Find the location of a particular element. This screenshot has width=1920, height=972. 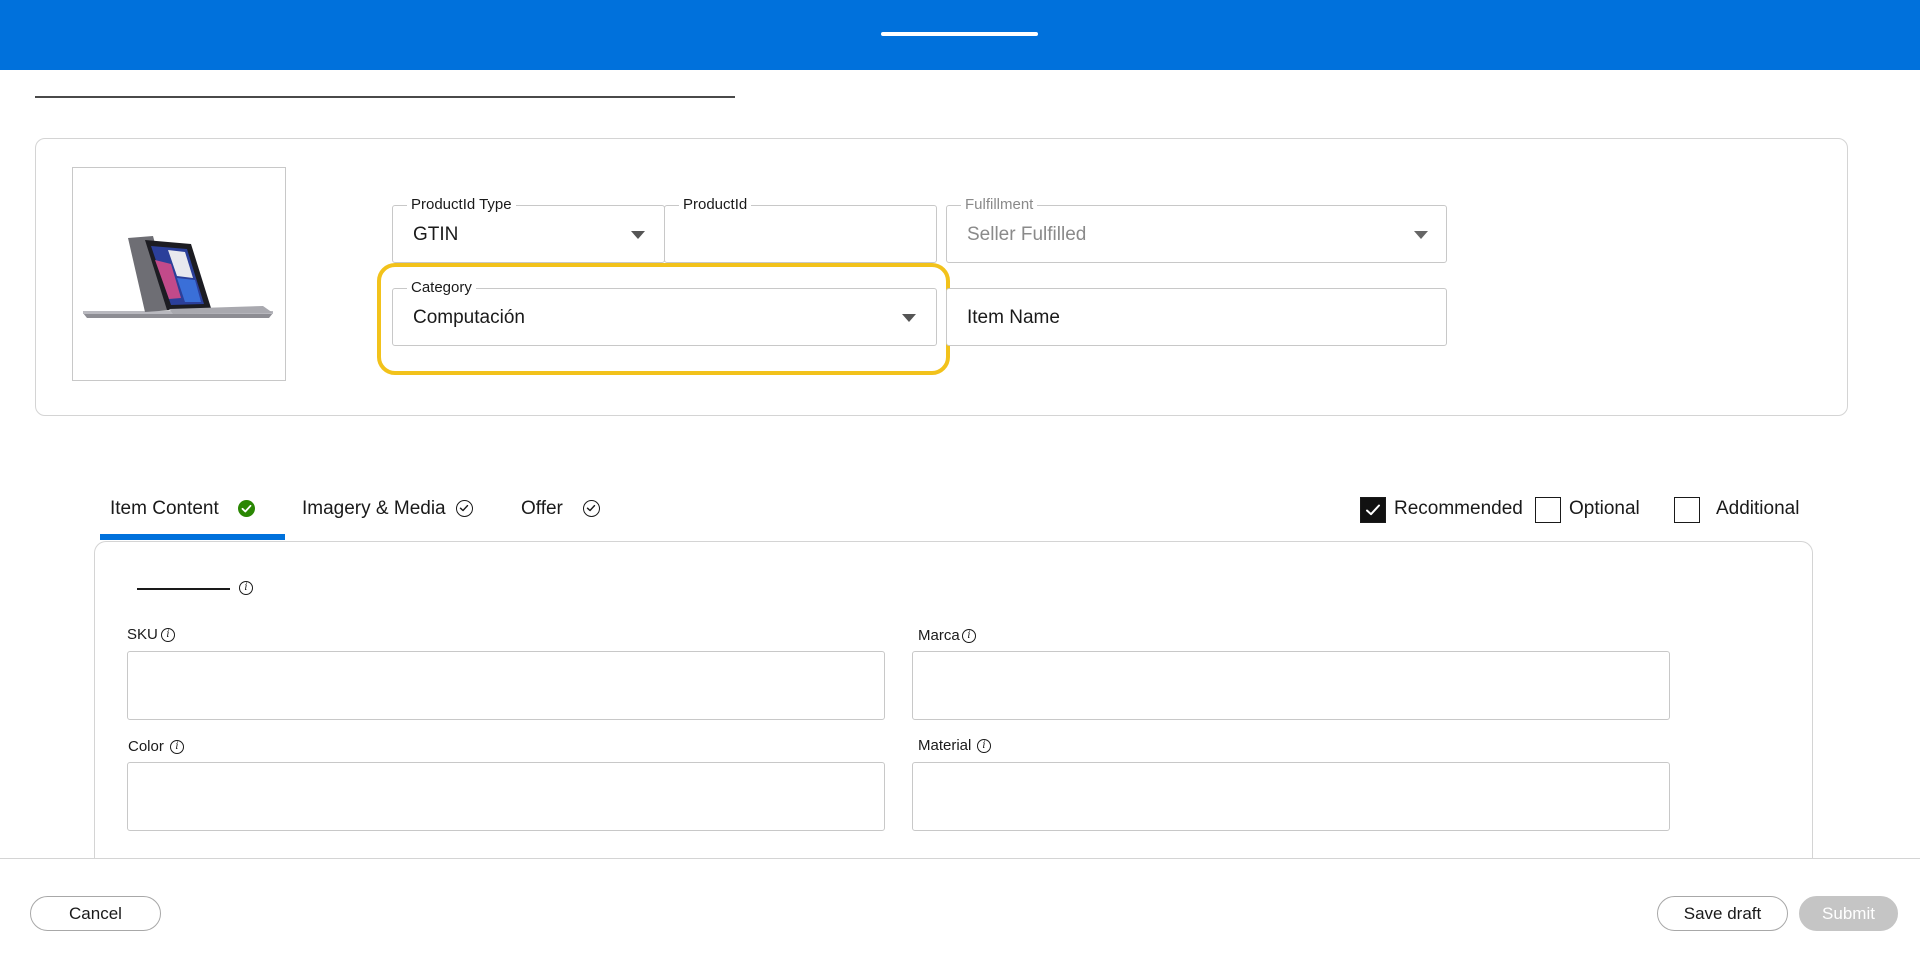

productid-type-label: ProductId Type is located at coordinates (461, 205).